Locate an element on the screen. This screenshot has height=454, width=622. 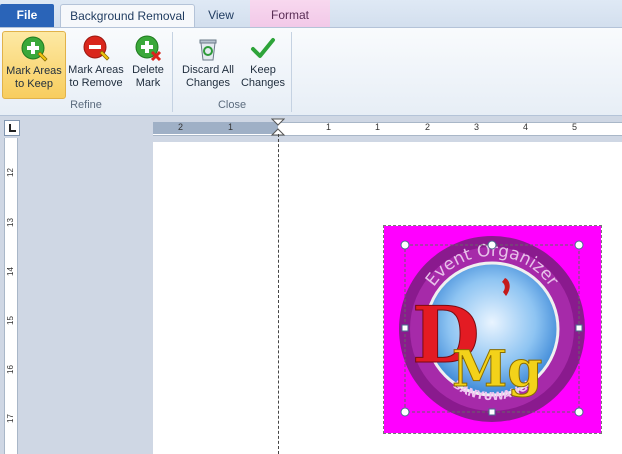
plus-pencil-icon is located at coordinates (34, 49).